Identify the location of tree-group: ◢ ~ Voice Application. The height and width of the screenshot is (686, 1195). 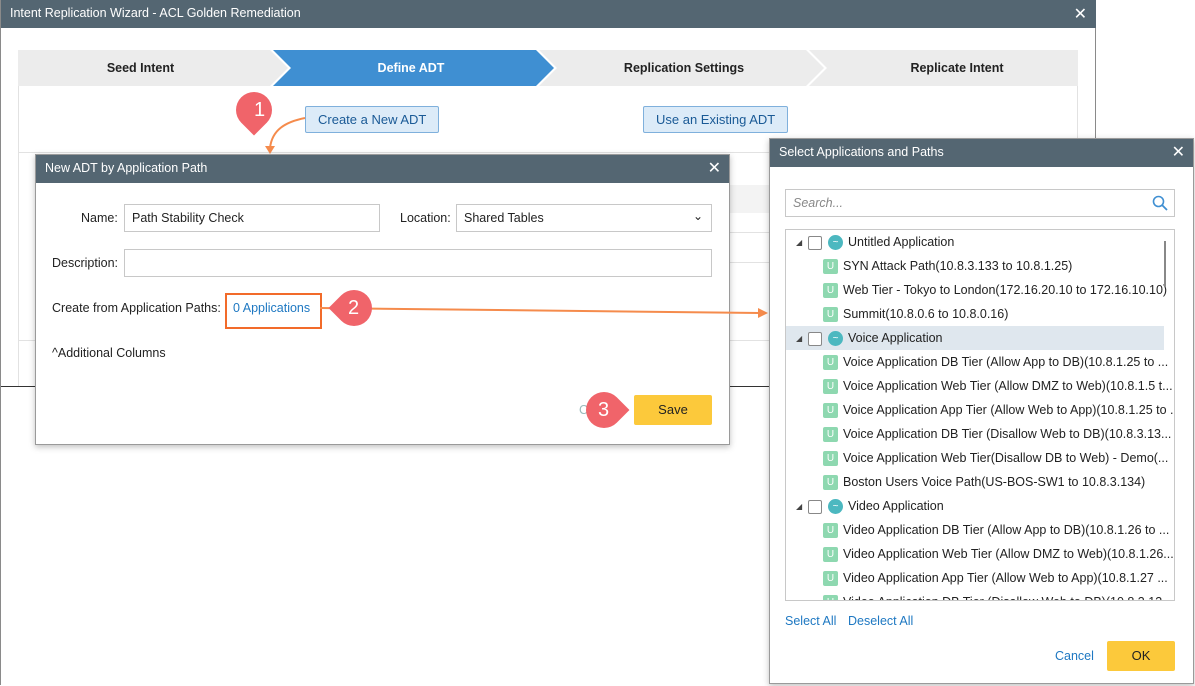
(975, 338).